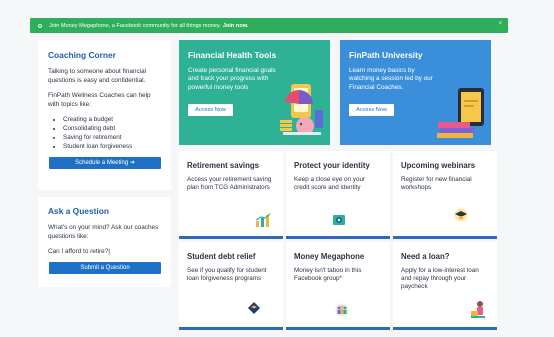  I want to click on tile-title: Student debt relief, so click(221, 256).